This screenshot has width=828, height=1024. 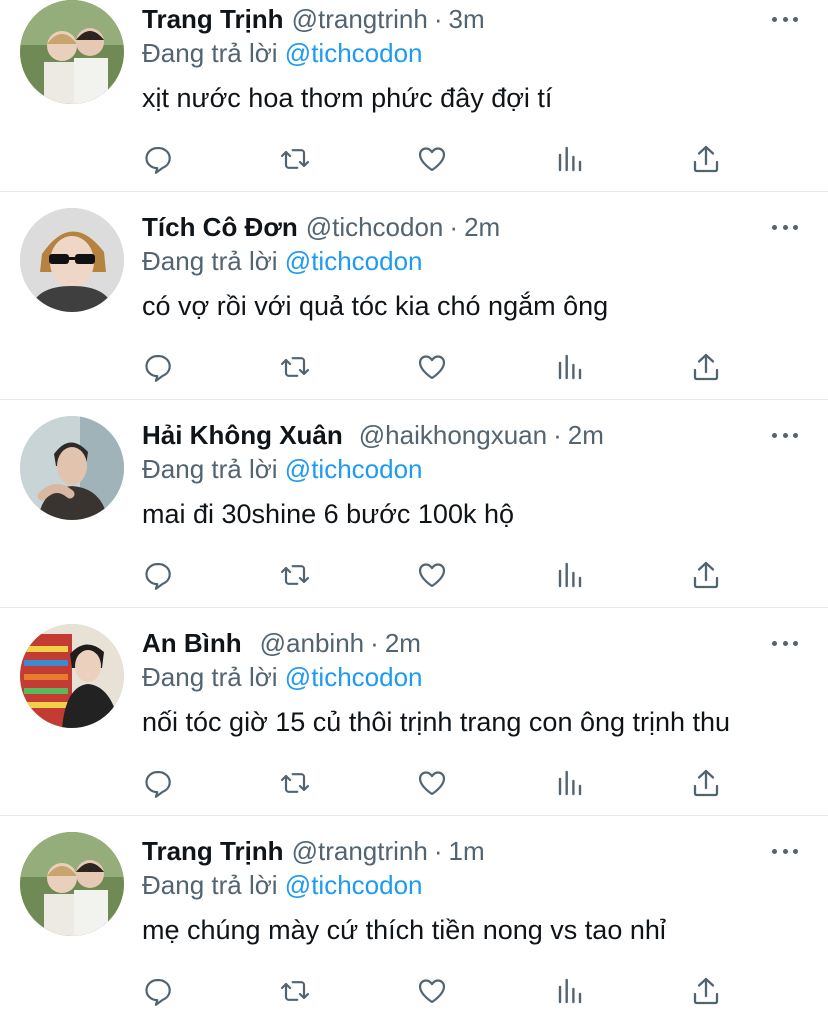 What do you see at coordinates (347, 98) in the screenshot?
I see `tweet-text: xịt nước hoa thơm phức đây đợi tí` at bounding box center [347, 98].